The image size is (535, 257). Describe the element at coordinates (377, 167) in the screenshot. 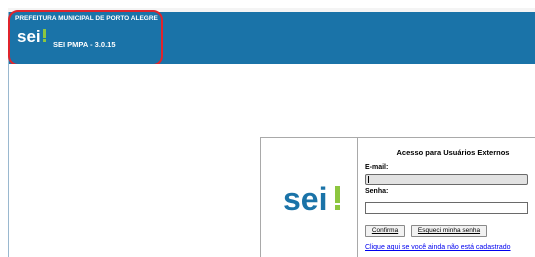

I see `email-label: E-mail:` at that location.